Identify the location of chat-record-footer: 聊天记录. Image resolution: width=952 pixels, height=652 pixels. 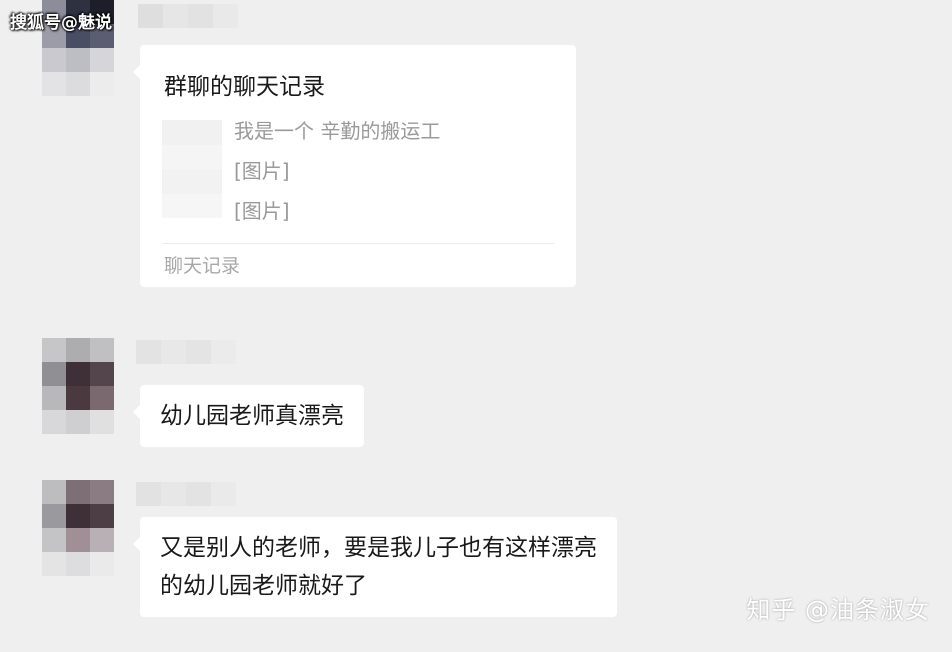
(202, 266).